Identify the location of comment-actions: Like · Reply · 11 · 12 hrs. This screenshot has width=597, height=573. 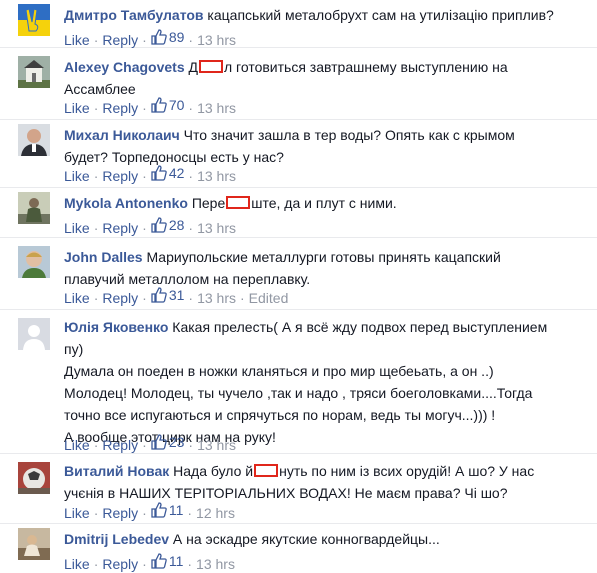
(149, 510).